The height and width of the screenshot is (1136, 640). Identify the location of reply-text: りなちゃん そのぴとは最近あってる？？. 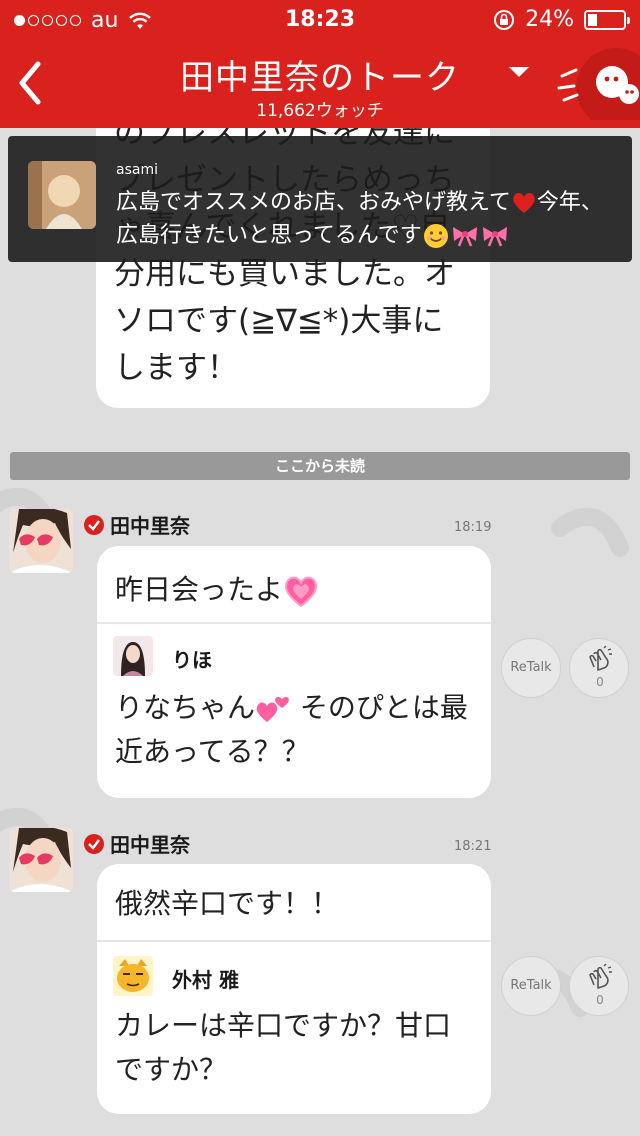
(291, 729).